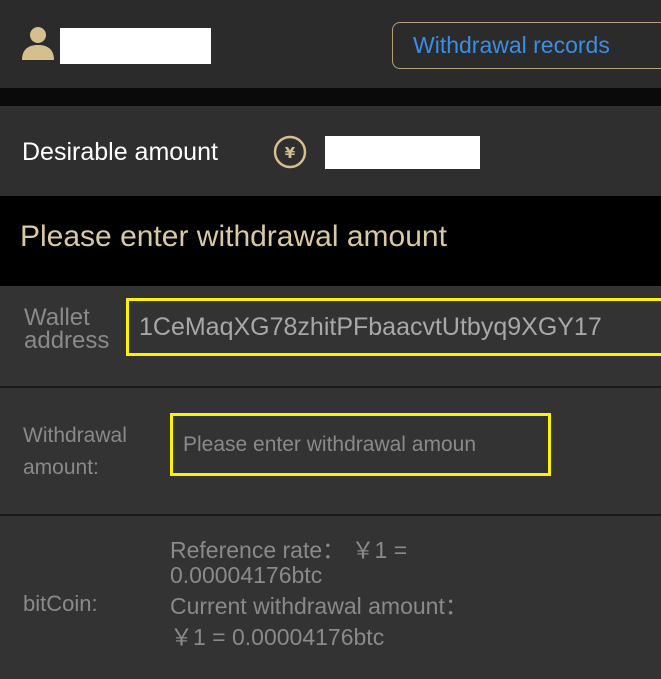  Describe the element at coordinates (61, 467) in the screenshot. I see `amount-label-line2: amount:` at that location.